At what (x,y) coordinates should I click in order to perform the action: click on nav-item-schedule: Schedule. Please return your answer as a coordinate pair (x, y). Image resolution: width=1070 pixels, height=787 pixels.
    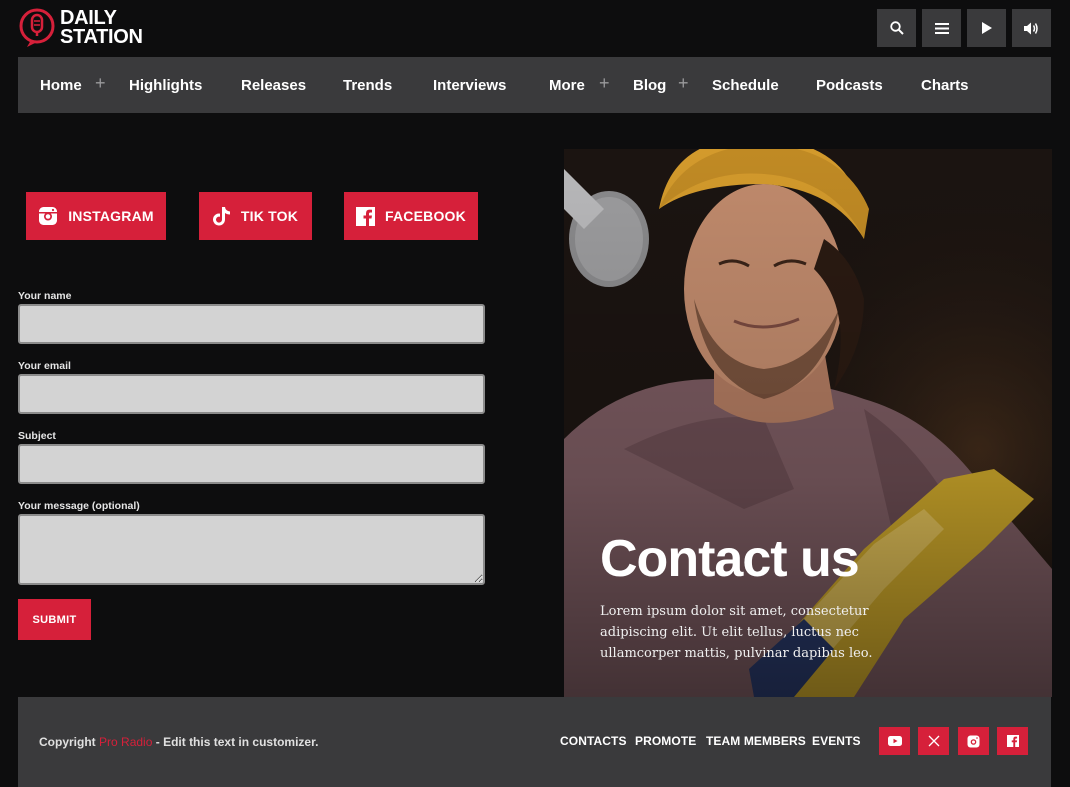
    Looking at the image, I should click on (745, 85).